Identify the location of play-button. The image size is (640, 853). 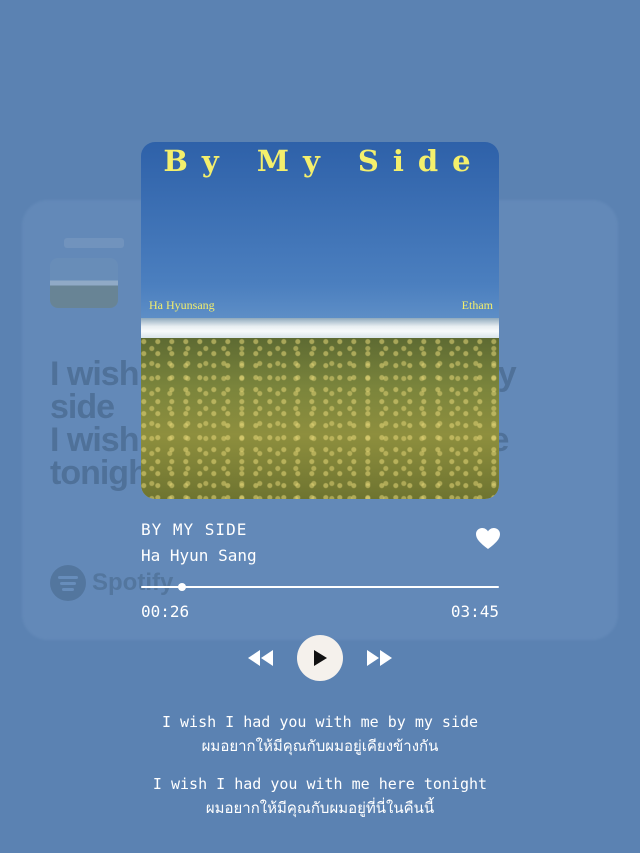
(320, 658).